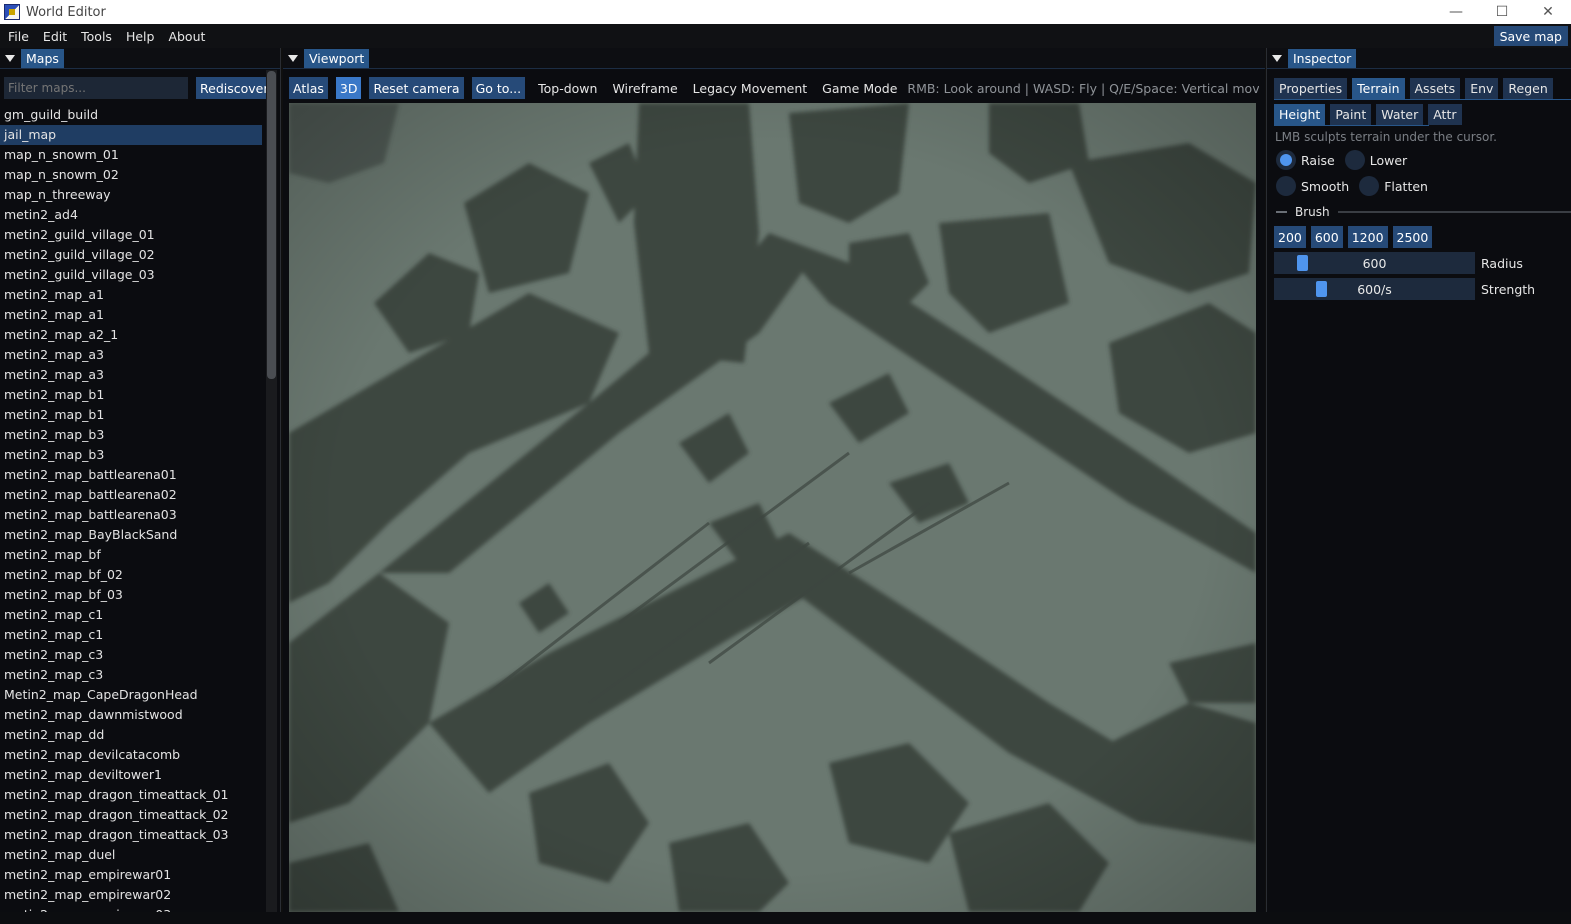  What do you see at coordinates (1300, 114) in the screenshot?
I see `subtab-height: Height` at bounding box center [1300, 114].